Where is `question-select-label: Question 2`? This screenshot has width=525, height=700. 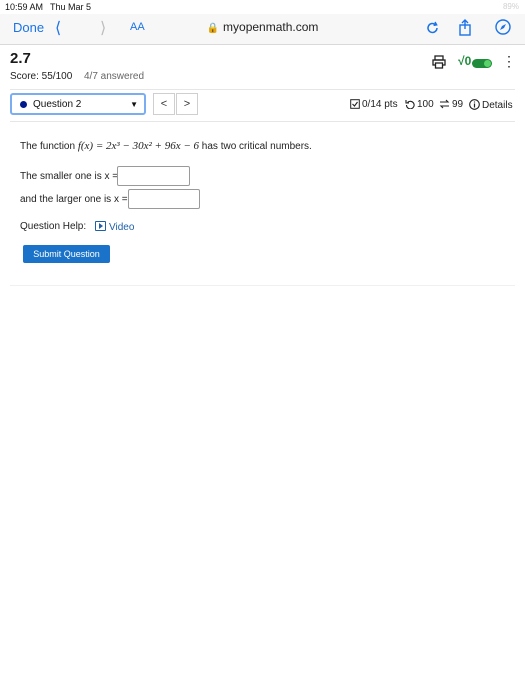 question-select-label: Question 2 is located at coordinates (57, 104).